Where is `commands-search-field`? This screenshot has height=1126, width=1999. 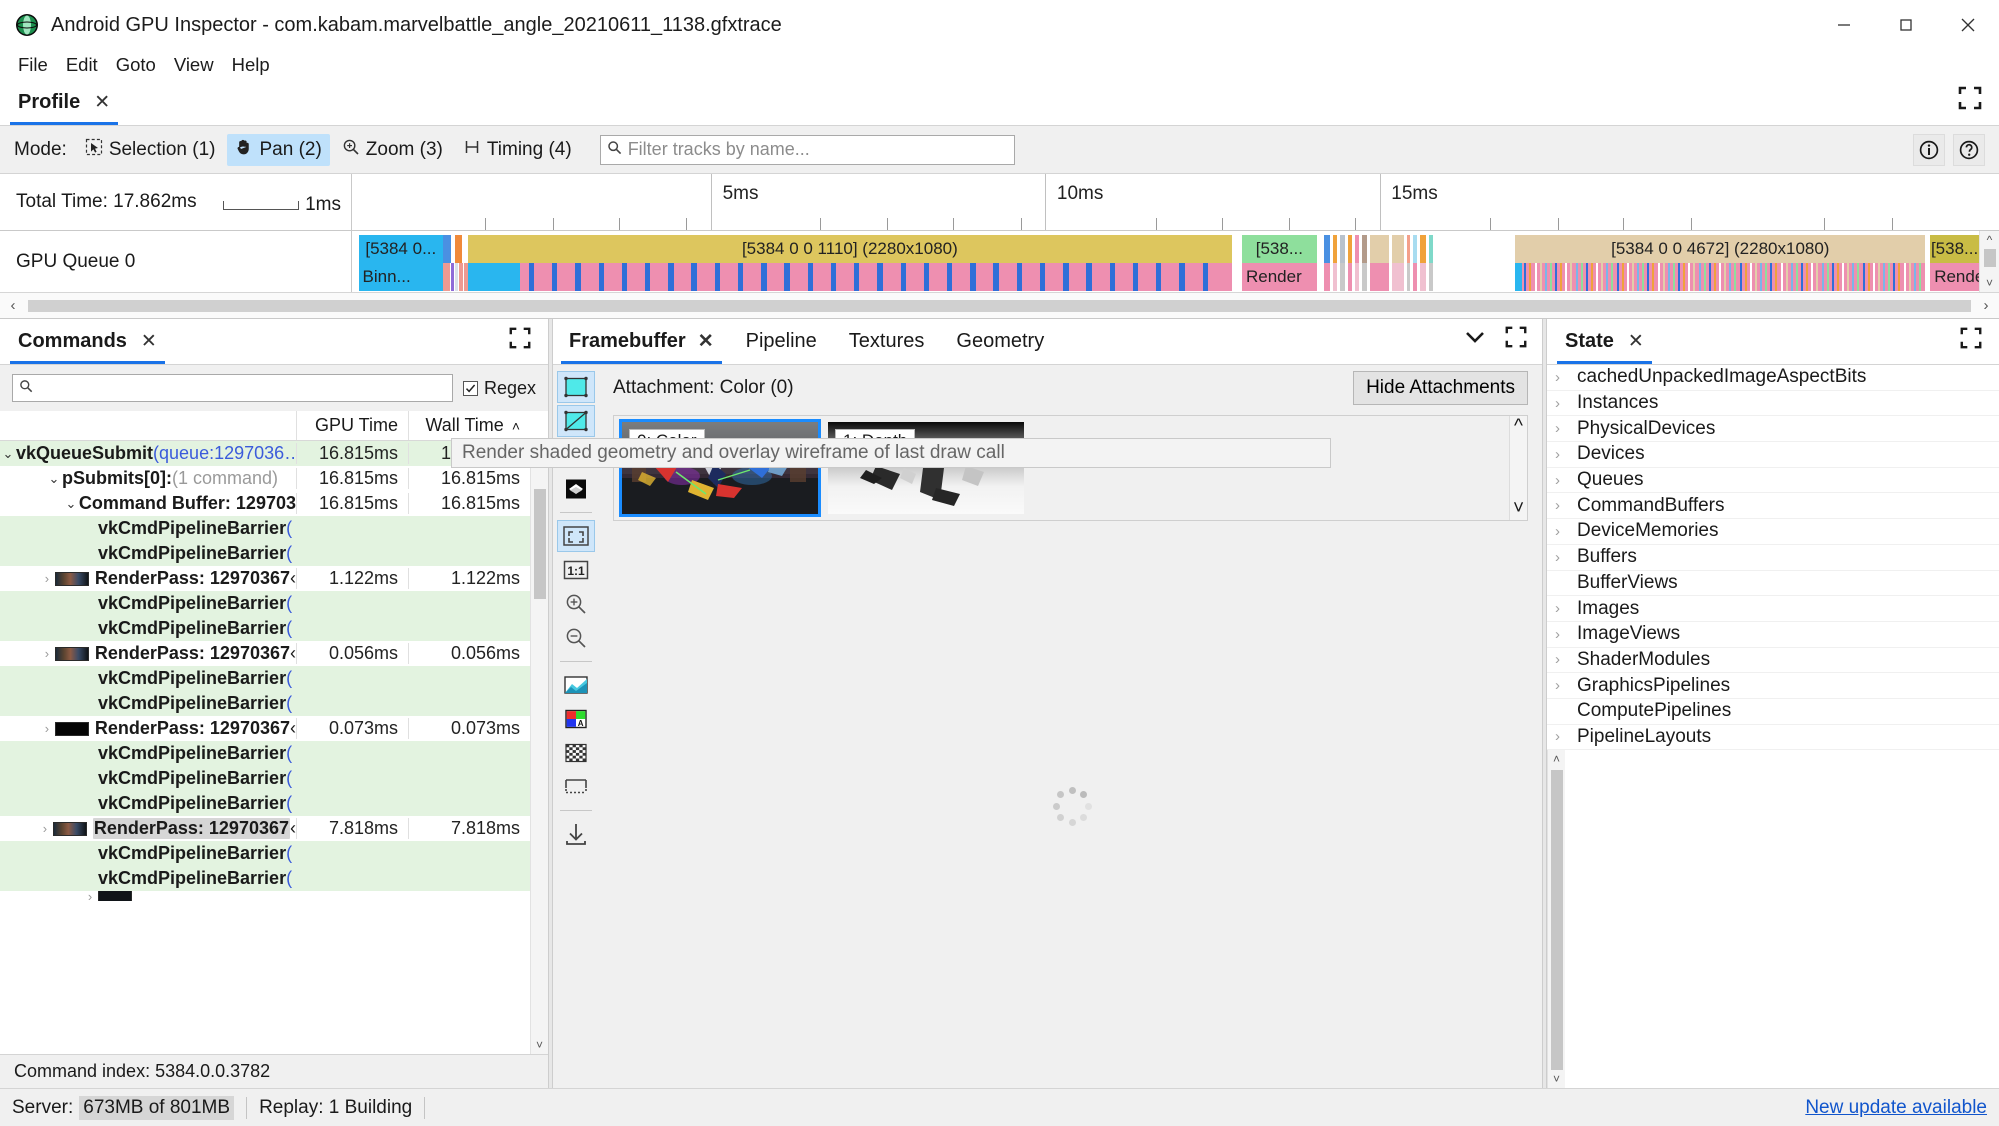
commands-search-field is located at coordinates (232, 388).